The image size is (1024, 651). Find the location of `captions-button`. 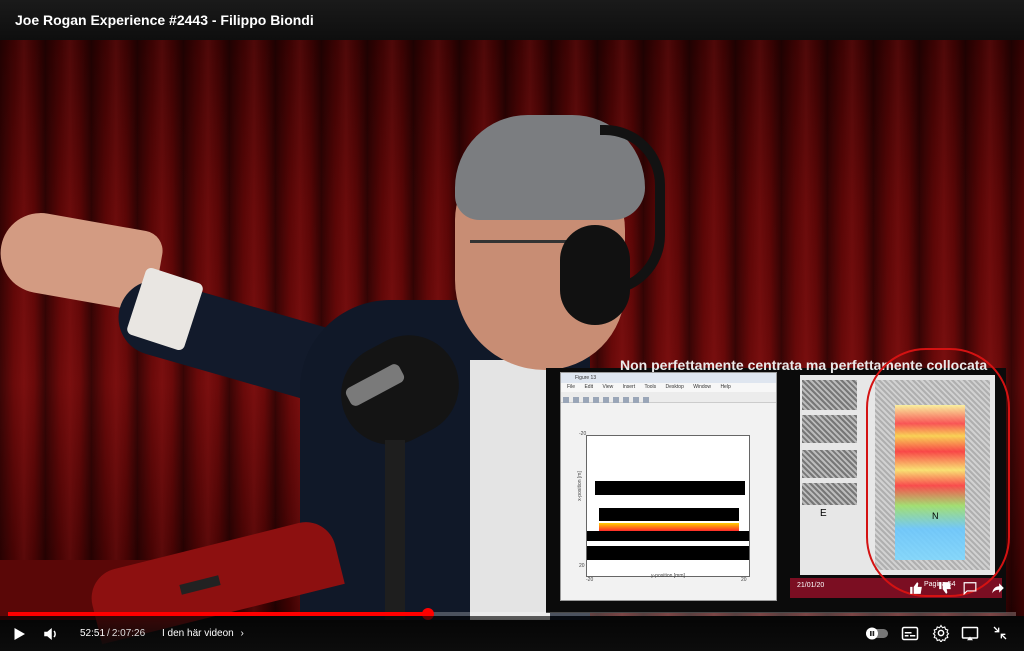

captions-button is located at coordinates (910, 633).